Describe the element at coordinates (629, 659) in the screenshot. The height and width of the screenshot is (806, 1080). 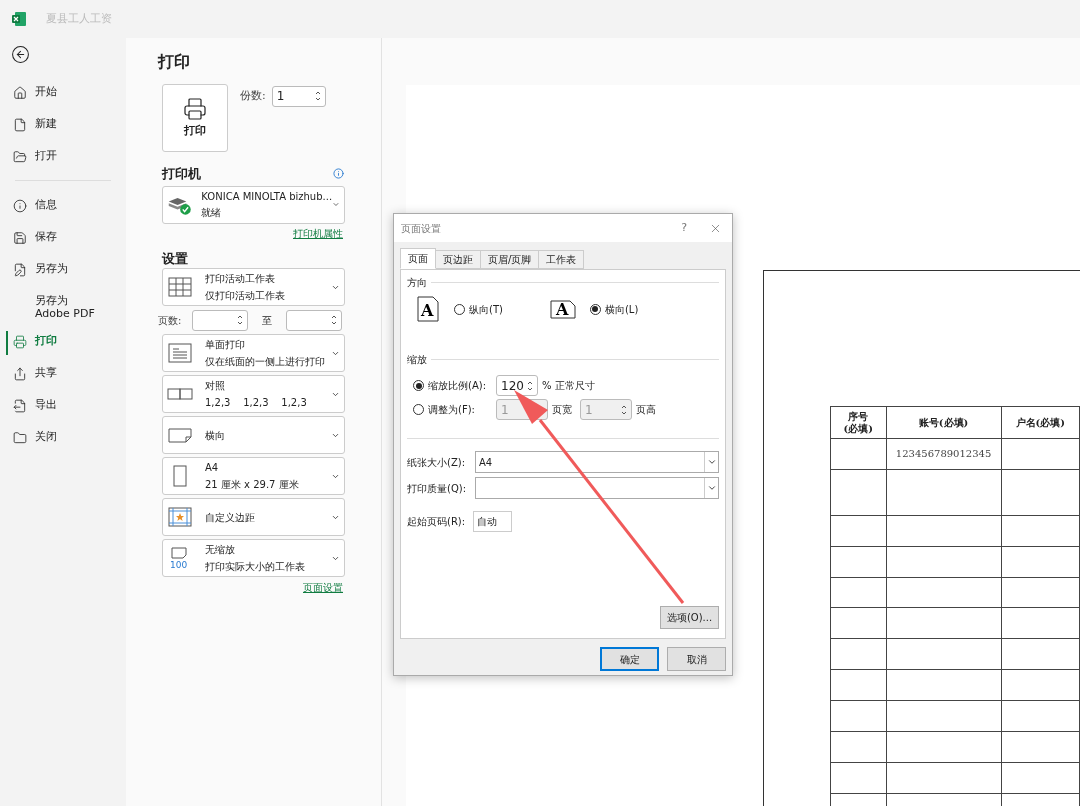
I see `ok-button: 确定` at that location.